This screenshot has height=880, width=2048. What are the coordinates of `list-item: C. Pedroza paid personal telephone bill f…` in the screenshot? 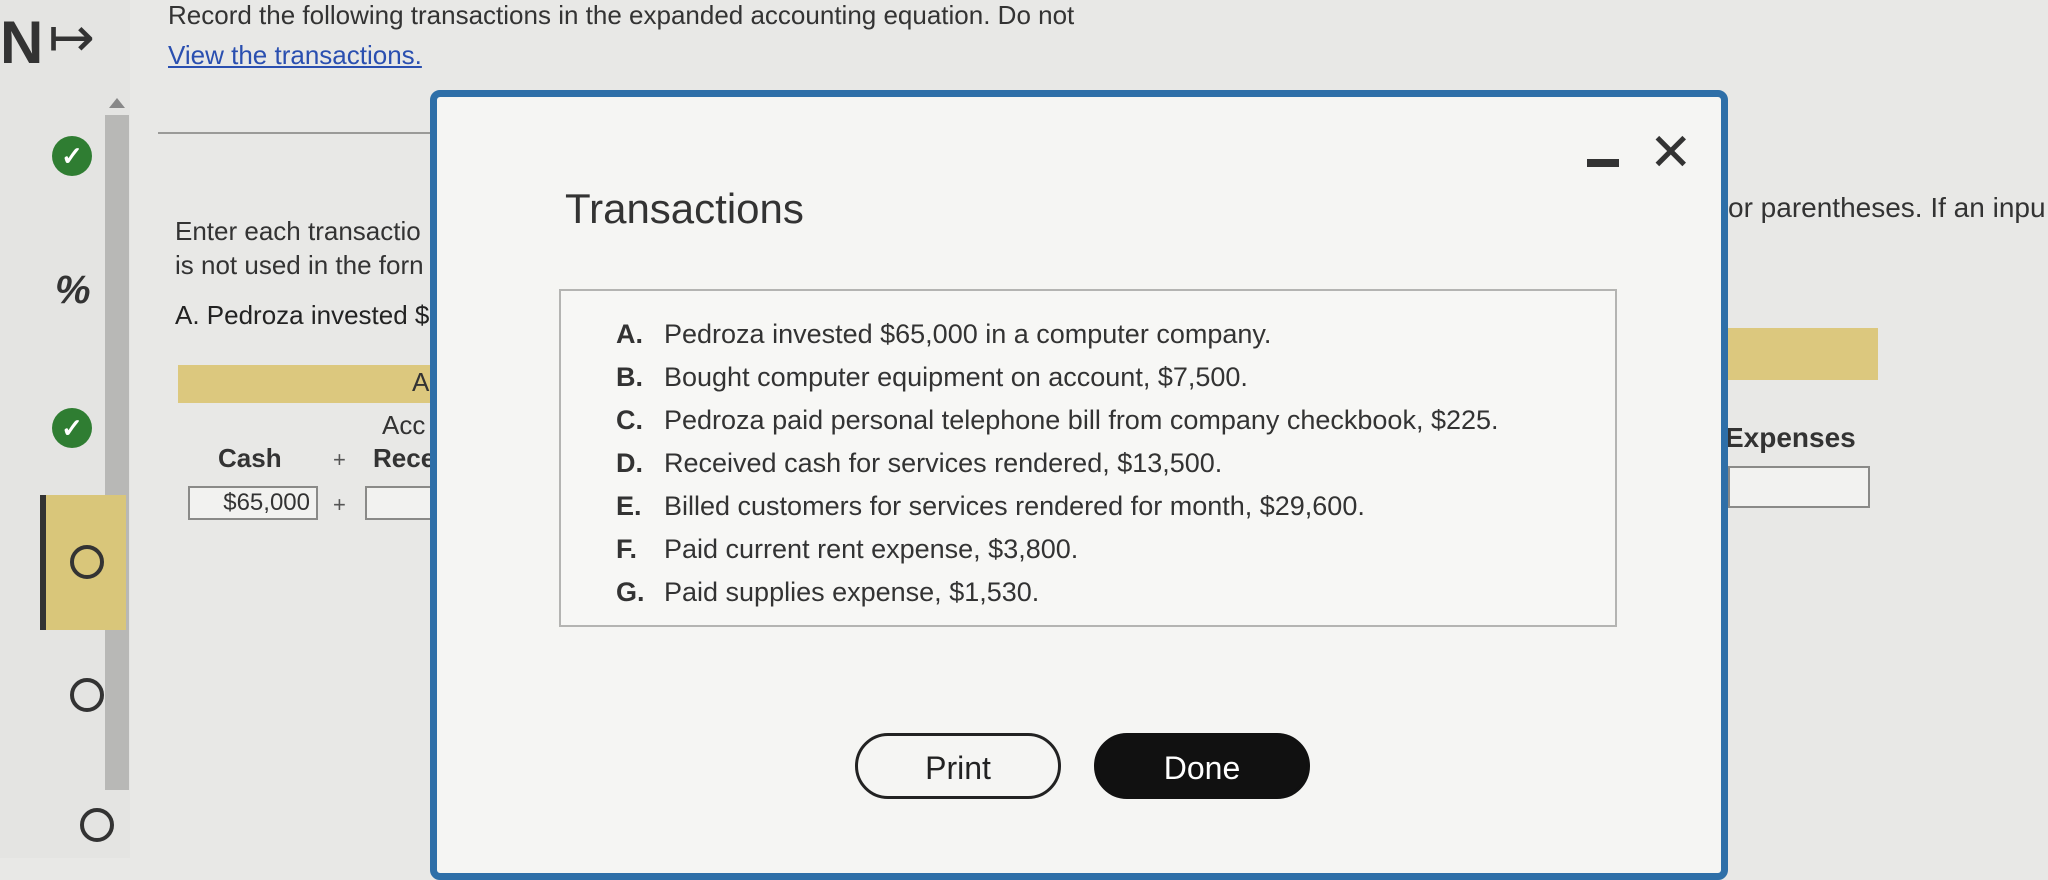 It's located at (1057, 426).